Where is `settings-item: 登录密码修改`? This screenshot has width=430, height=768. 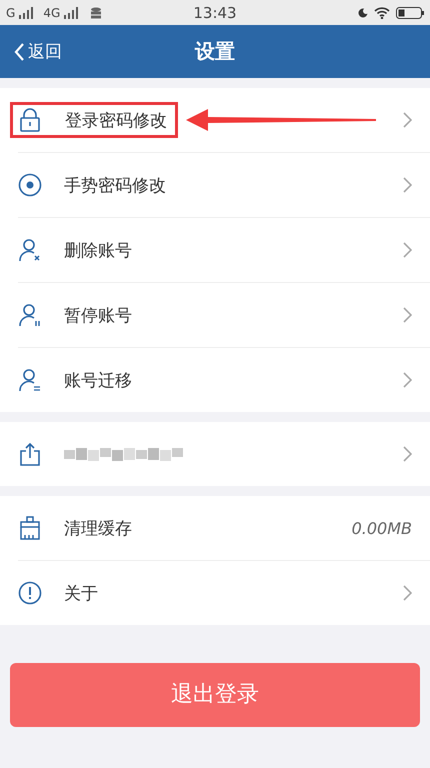
settings-item: 登录密码修改 is located at coordinates (224, 120).